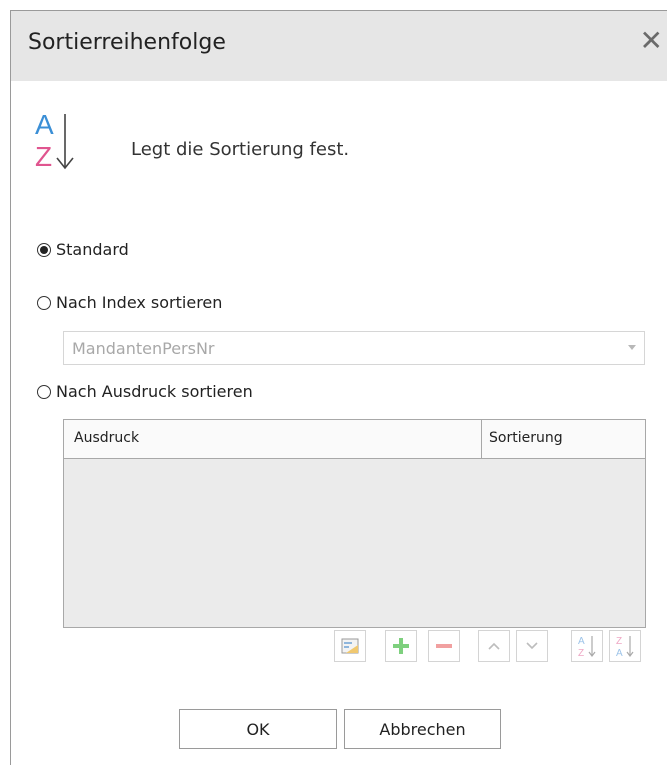 This screenshot has height=765, width=667. What do you see at coordinates (632, 347) in the screenshot?
I see `chevron-down-icon` at bounding box center [632, 347].